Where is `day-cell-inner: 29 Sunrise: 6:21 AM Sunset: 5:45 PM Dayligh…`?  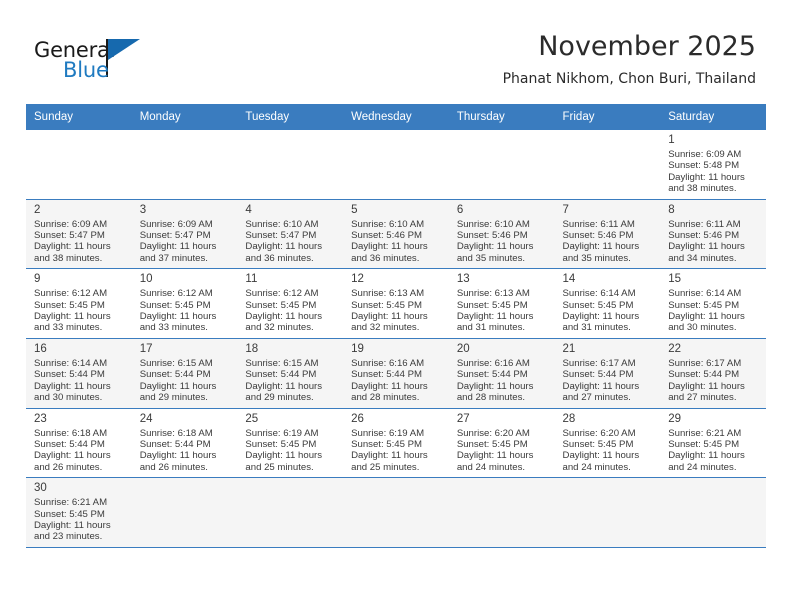
day-cell-inner: 29 Sunrise: 6:21 AM Sunset: 5:45 PM Dayligh… is located at coordinates (713, 443).